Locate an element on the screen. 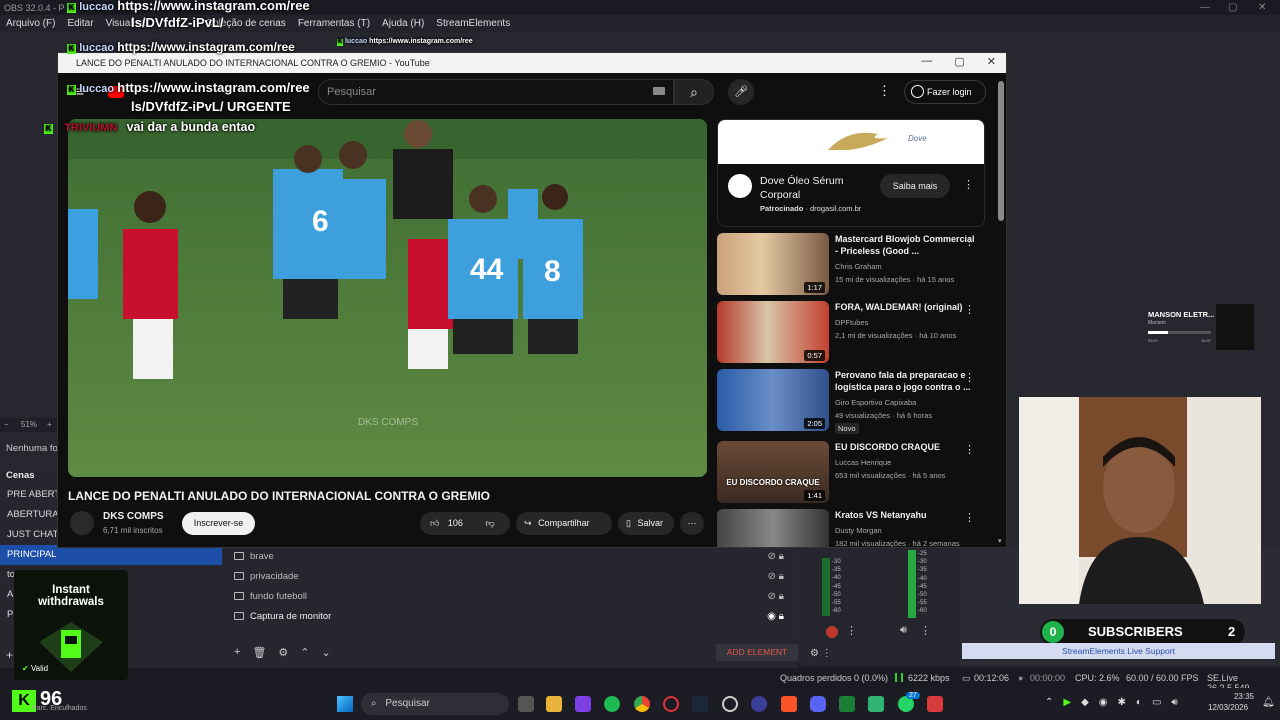 The image size is (1280, 720). add-source-button: + is located at coordinates (237, 652).